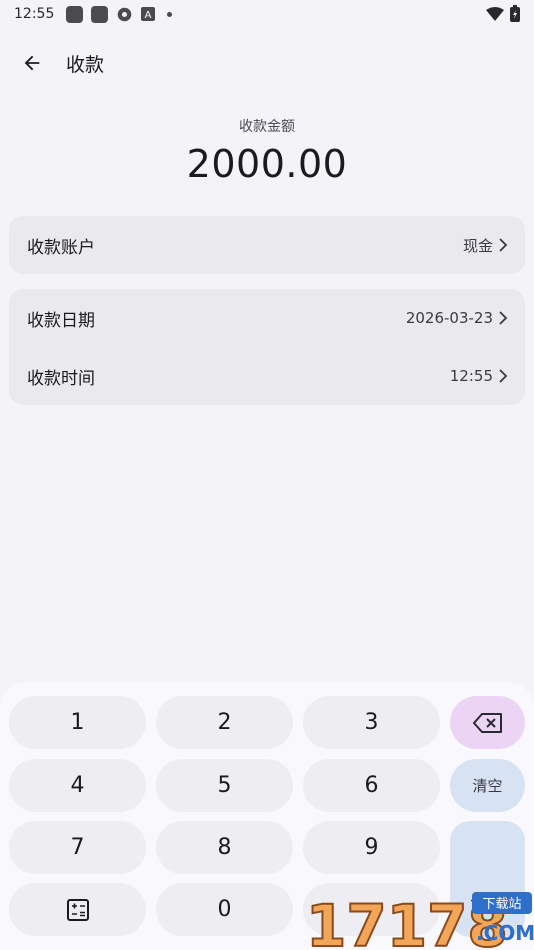 The height and width of the screenshot is (950, 534). What do you see at coordinates (224, 785) in the screenshot?
I see `key-5: 5` at bounding box center [224, 785].